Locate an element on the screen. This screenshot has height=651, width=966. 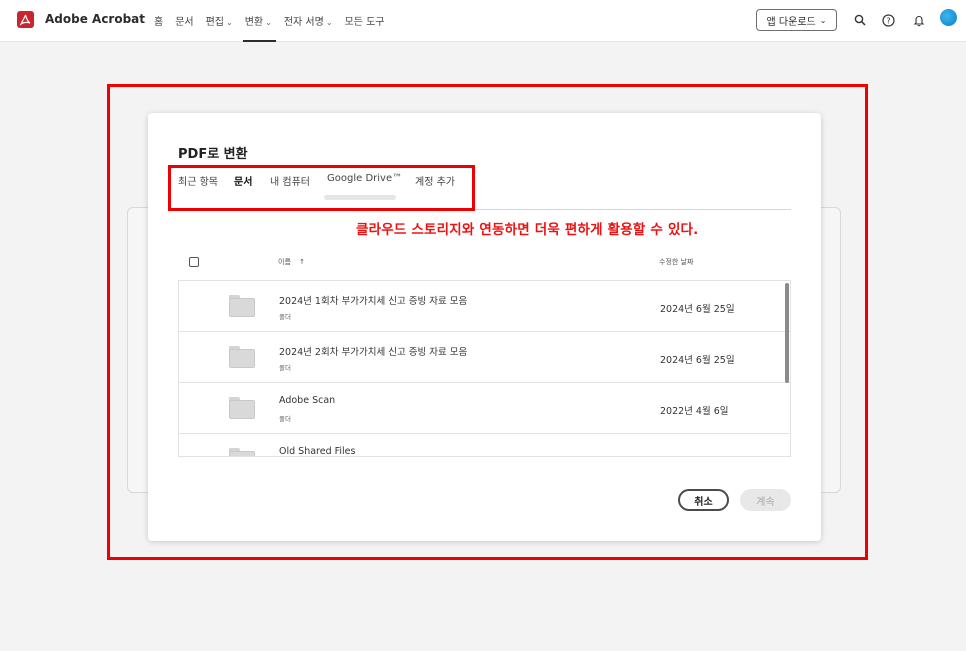
app-download-button: 앱 다운로드 ⌄ is located at coordinates (796, 20).